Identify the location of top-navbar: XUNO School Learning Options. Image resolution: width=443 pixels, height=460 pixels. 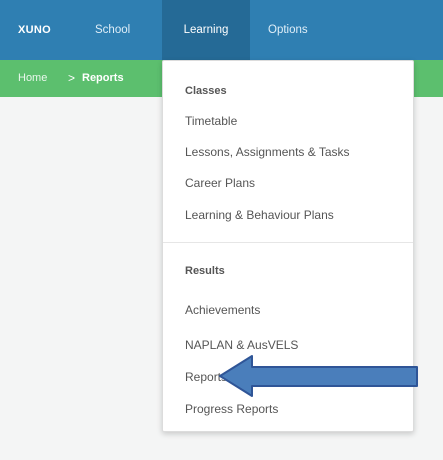
(221, 30).